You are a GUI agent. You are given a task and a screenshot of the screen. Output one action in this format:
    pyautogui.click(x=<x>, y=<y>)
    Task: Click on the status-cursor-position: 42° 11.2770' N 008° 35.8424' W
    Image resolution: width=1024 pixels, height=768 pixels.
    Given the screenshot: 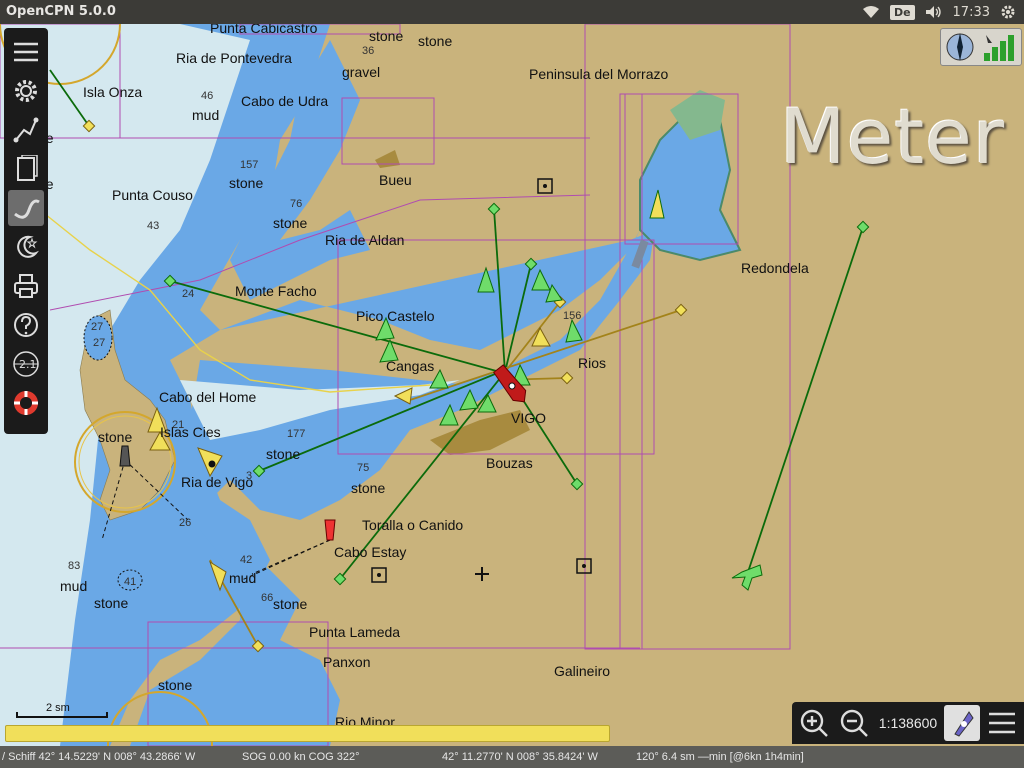 What is the action you would take?
    pyautogui.click(x=520, y=757)
    